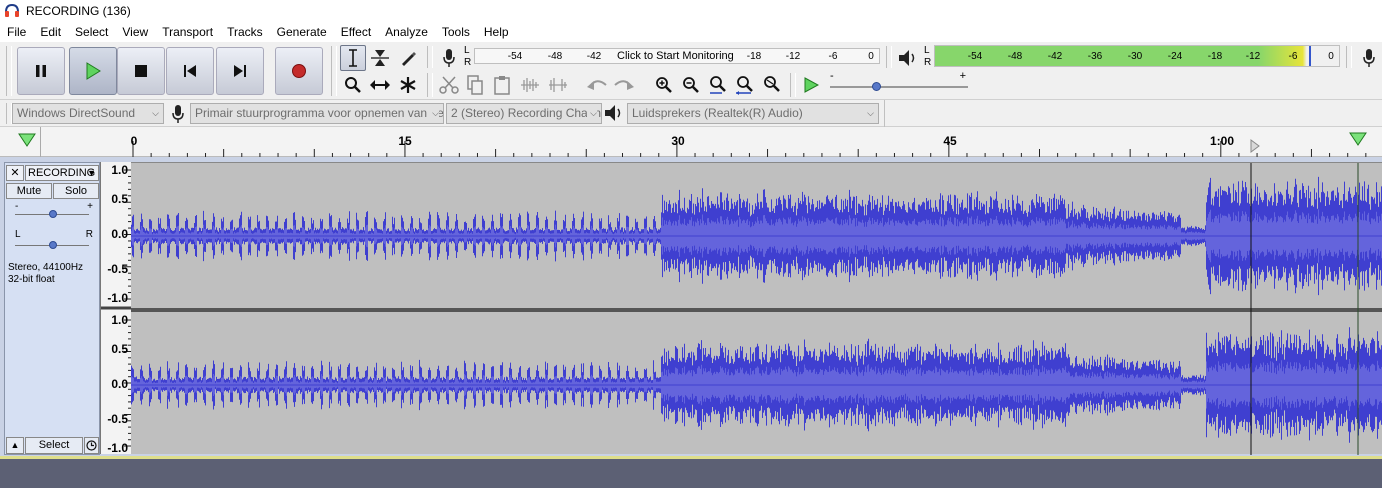 Image resolution: width=1382 pixels, height=488 pixels. What do you see at coordinates (753, 113) in the screenshot?
I see `playback-device-select: Luidsprekers (Realtek(R) Audio) ⌵` at bounding box center [753, 113].